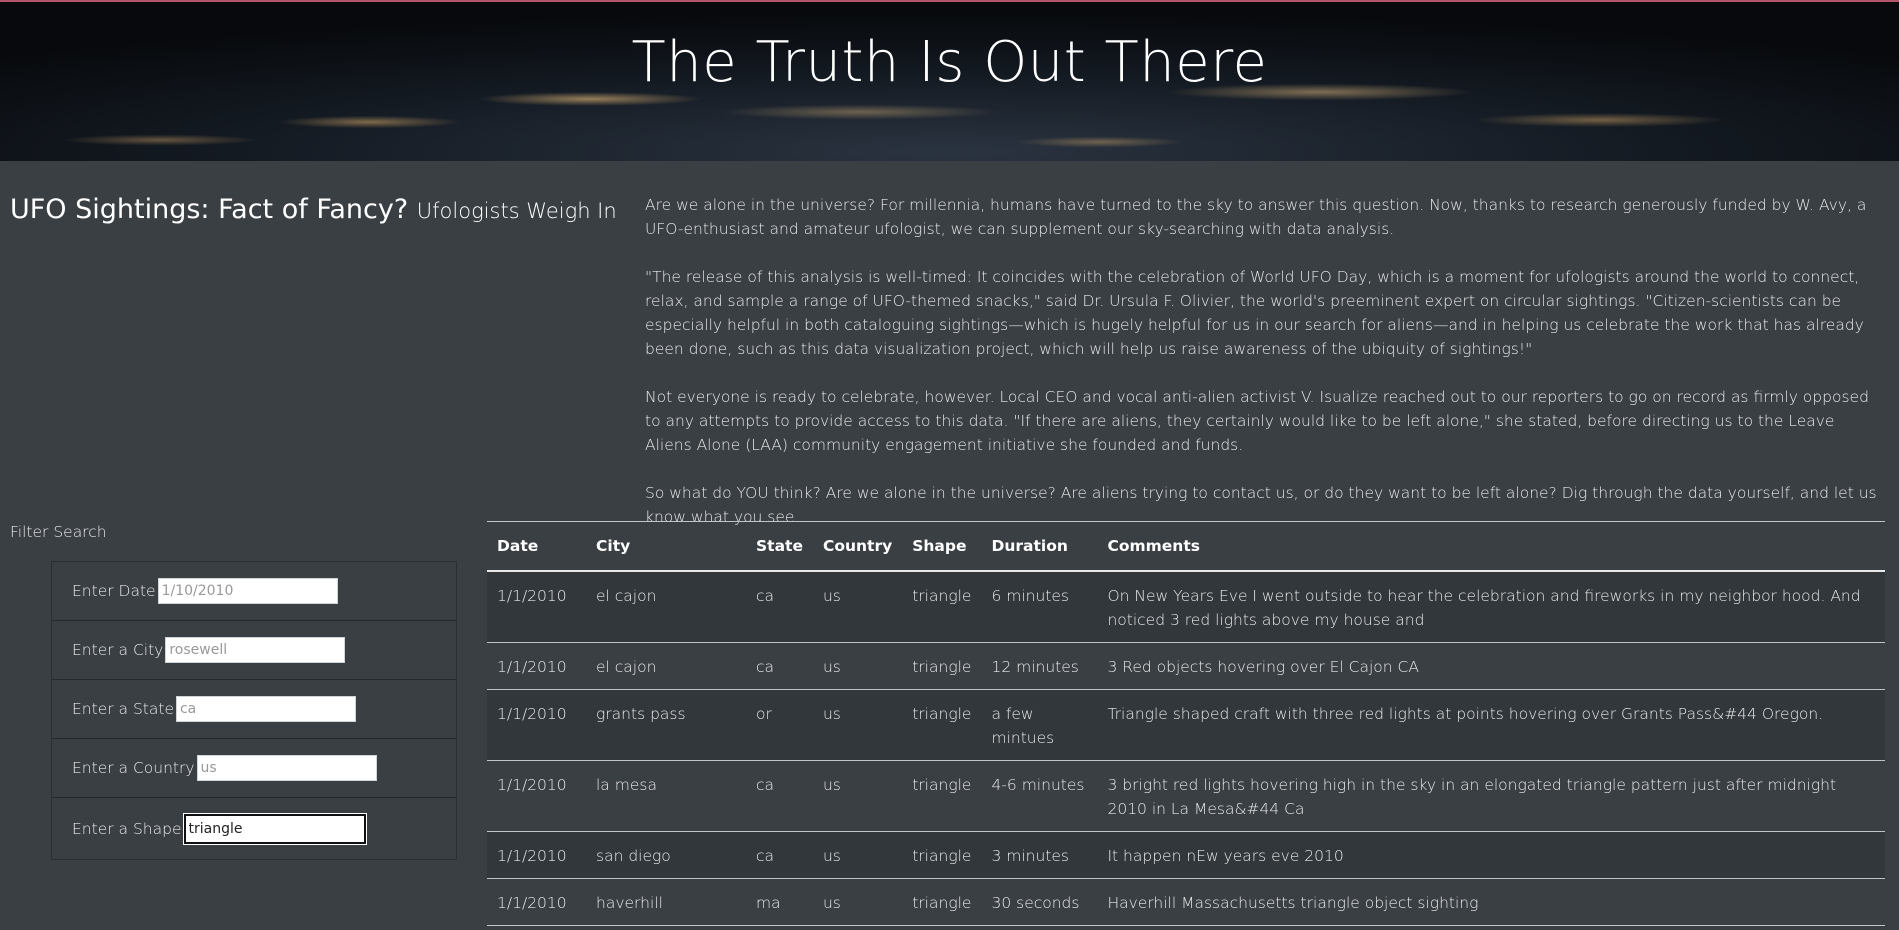  What do you see at coordinates (118, 650) in the screenshot?
I see `city-label: Enter a City` at bounding box center [118, 650].